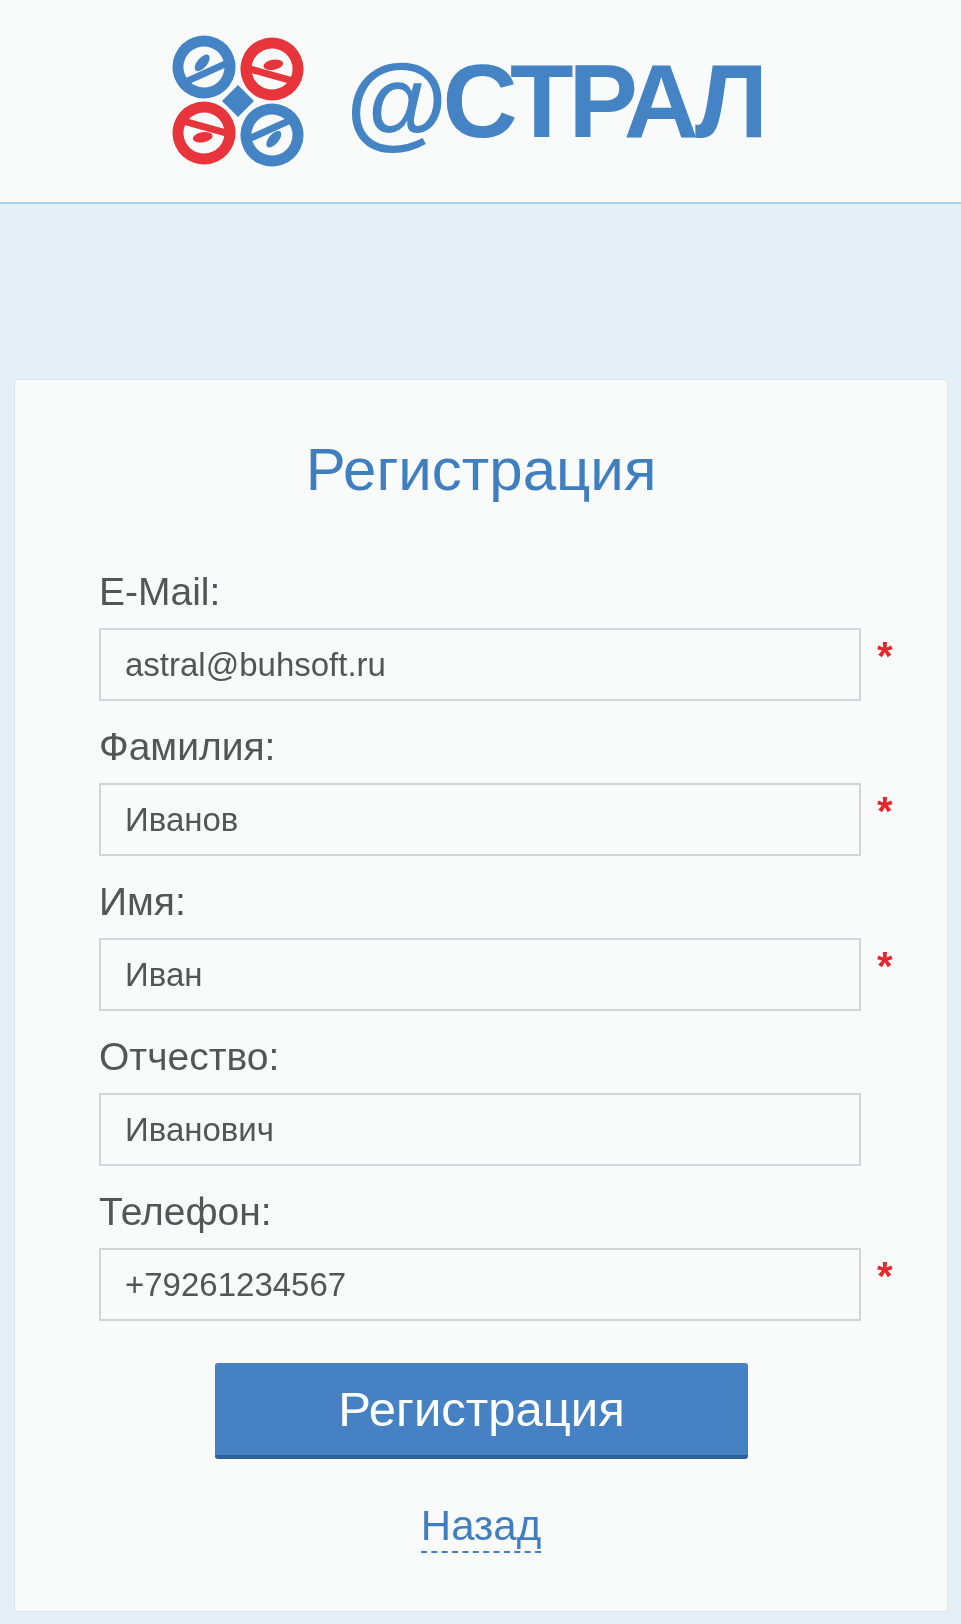  Describe the element at coordinates (481, 1527) in the screenshot. I see `back-link: Назад` at that location.